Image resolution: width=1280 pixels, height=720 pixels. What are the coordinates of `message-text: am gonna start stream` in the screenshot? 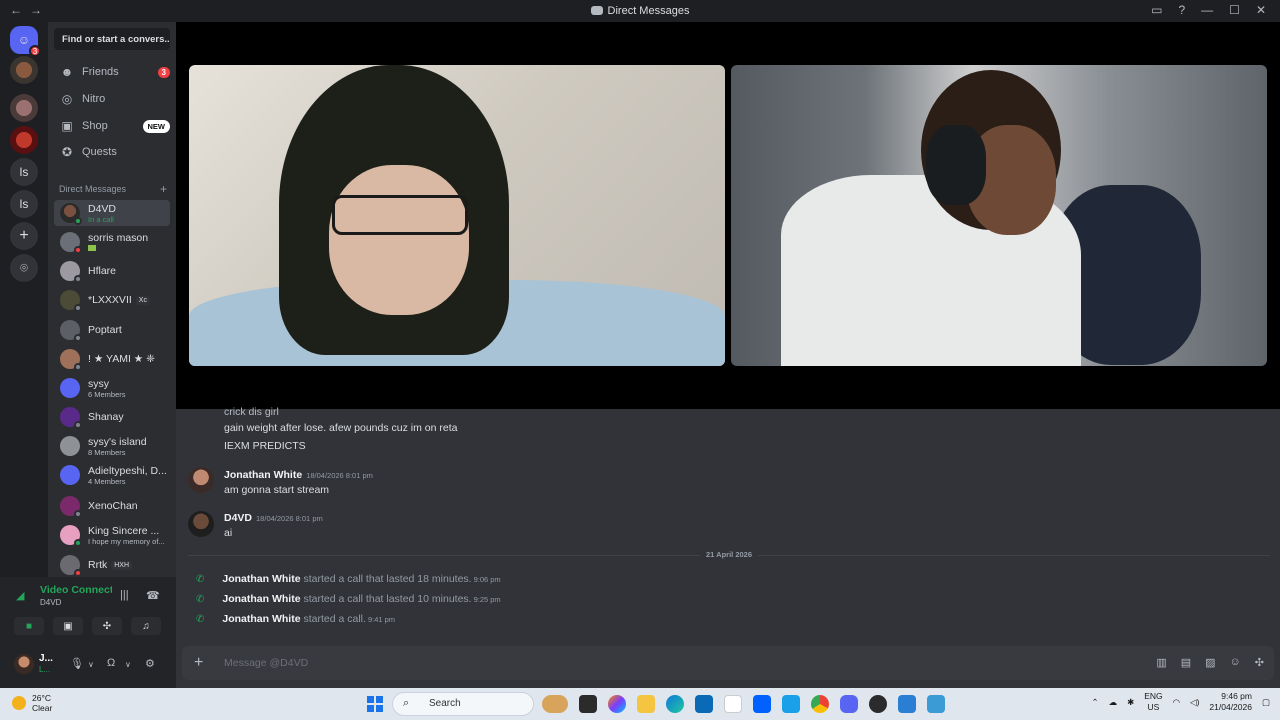 It's located at (277, 490).